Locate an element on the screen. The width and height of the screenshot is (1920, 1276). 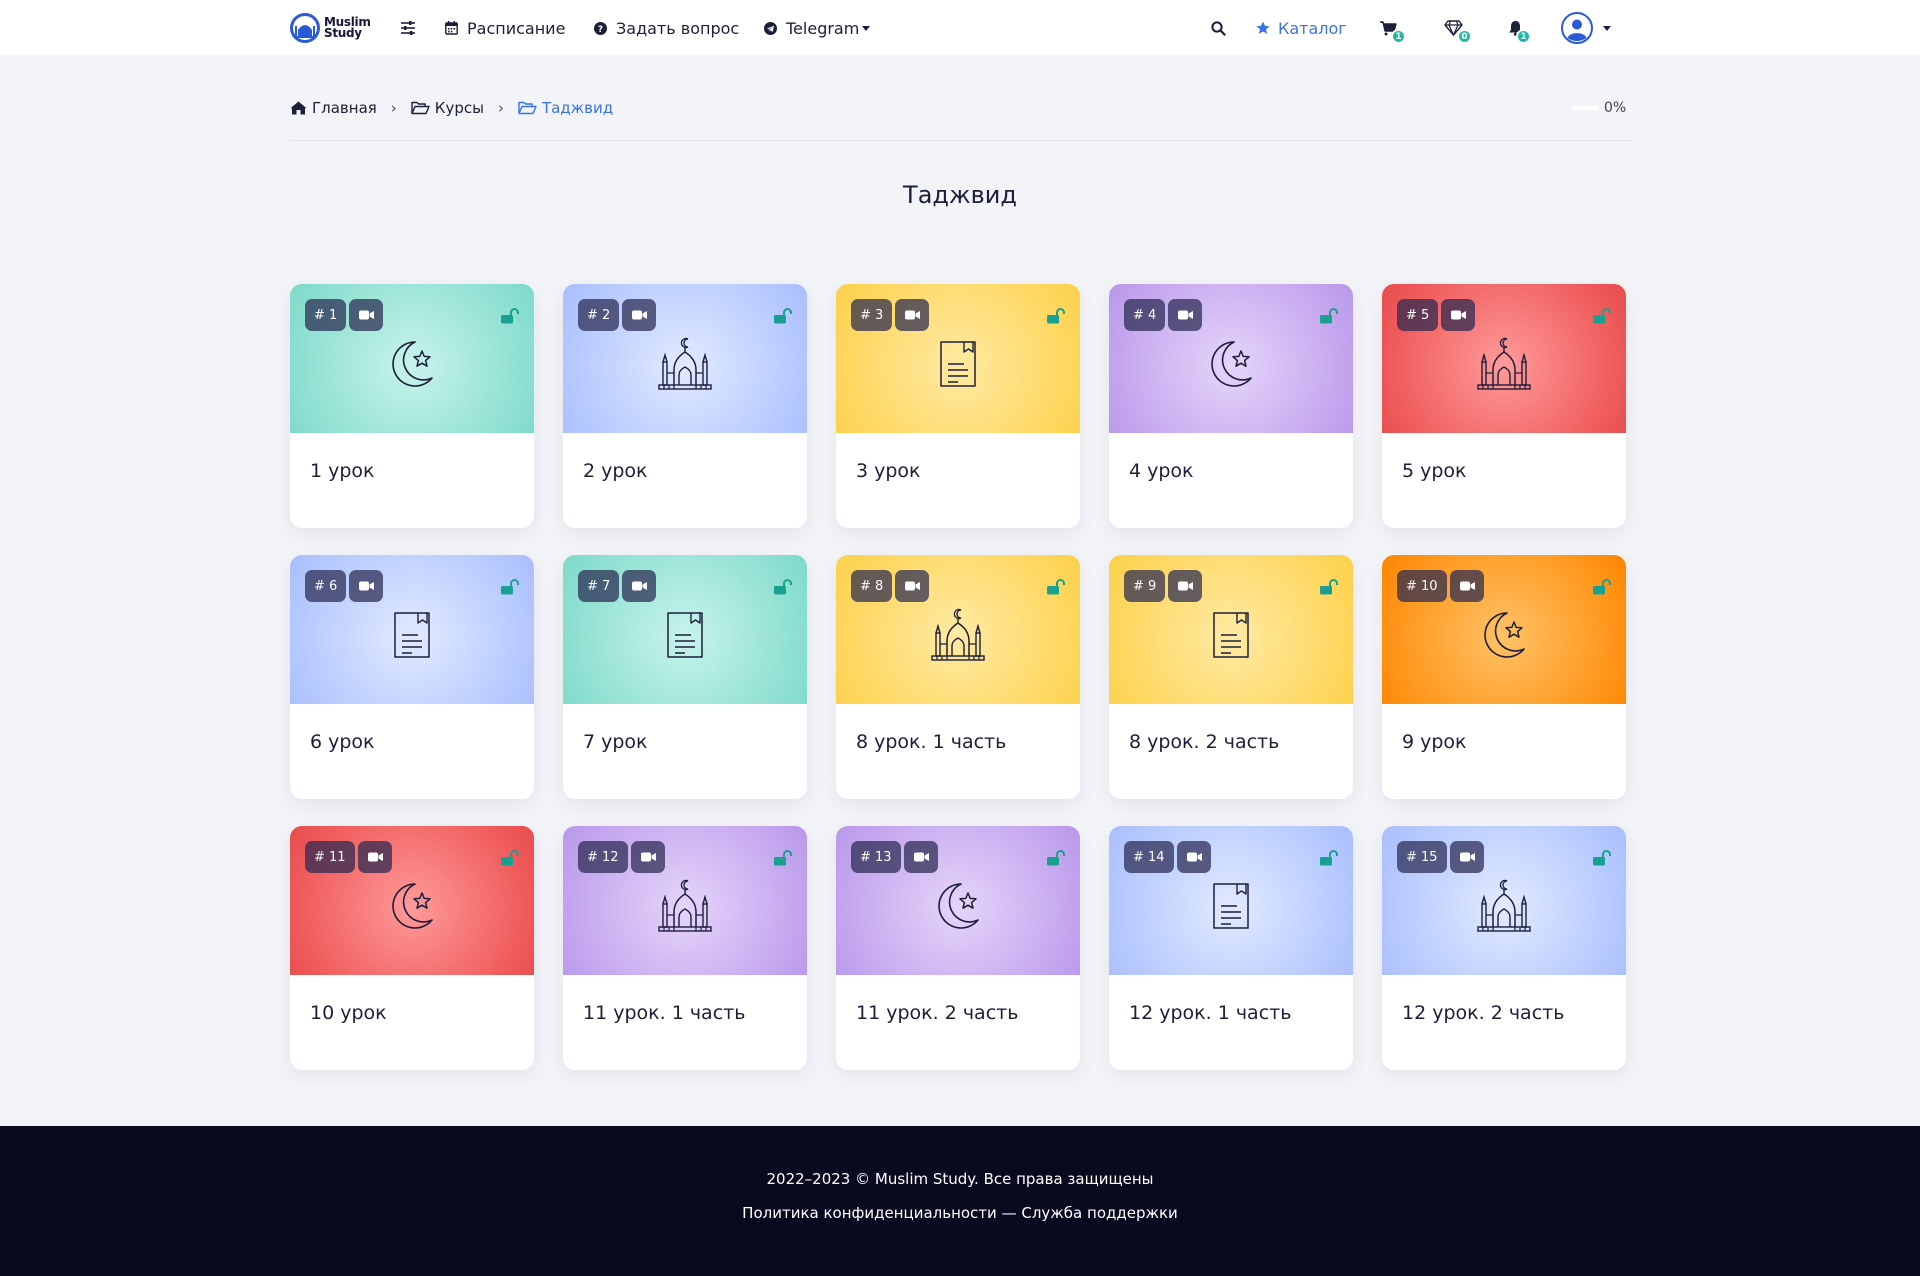
breadcrumb-courses: Курсы is located at coordinates (447, 108).